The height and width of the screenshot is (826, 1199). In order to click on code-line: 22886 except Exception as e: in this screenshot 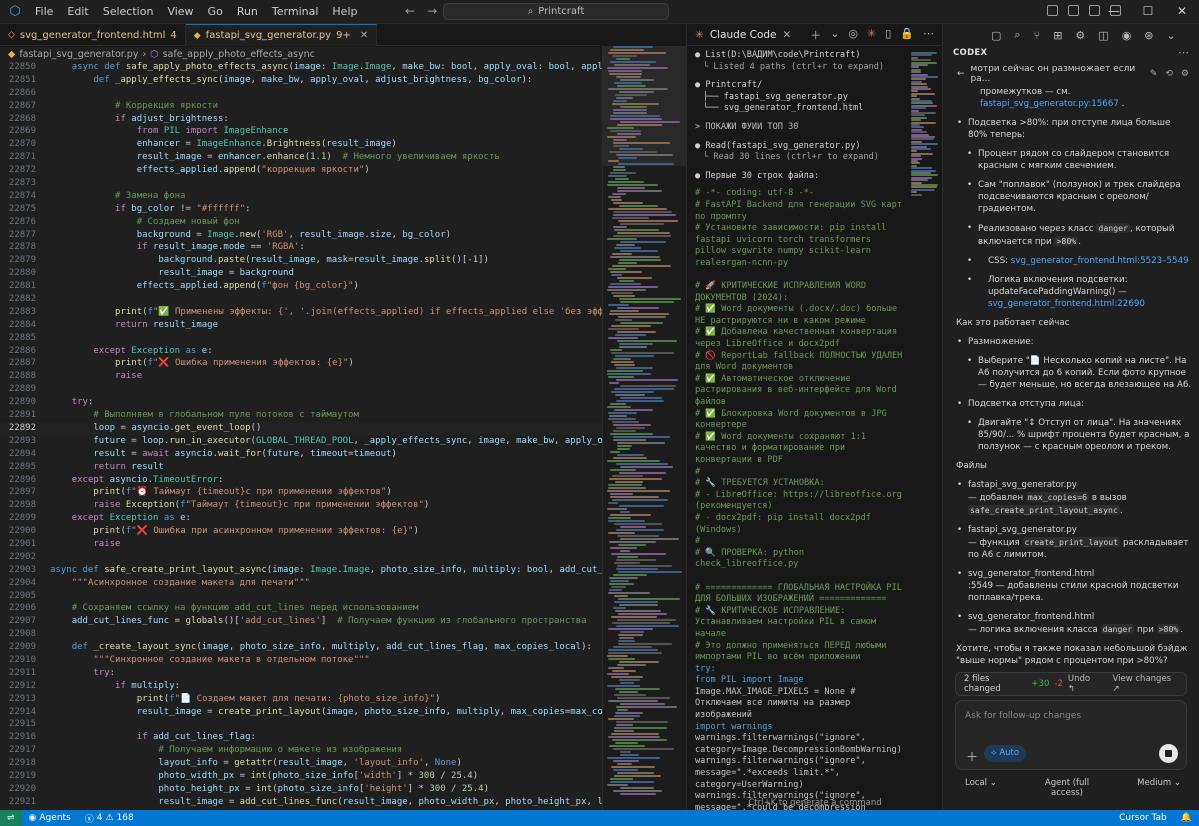, I will do `click(301, 351)`.